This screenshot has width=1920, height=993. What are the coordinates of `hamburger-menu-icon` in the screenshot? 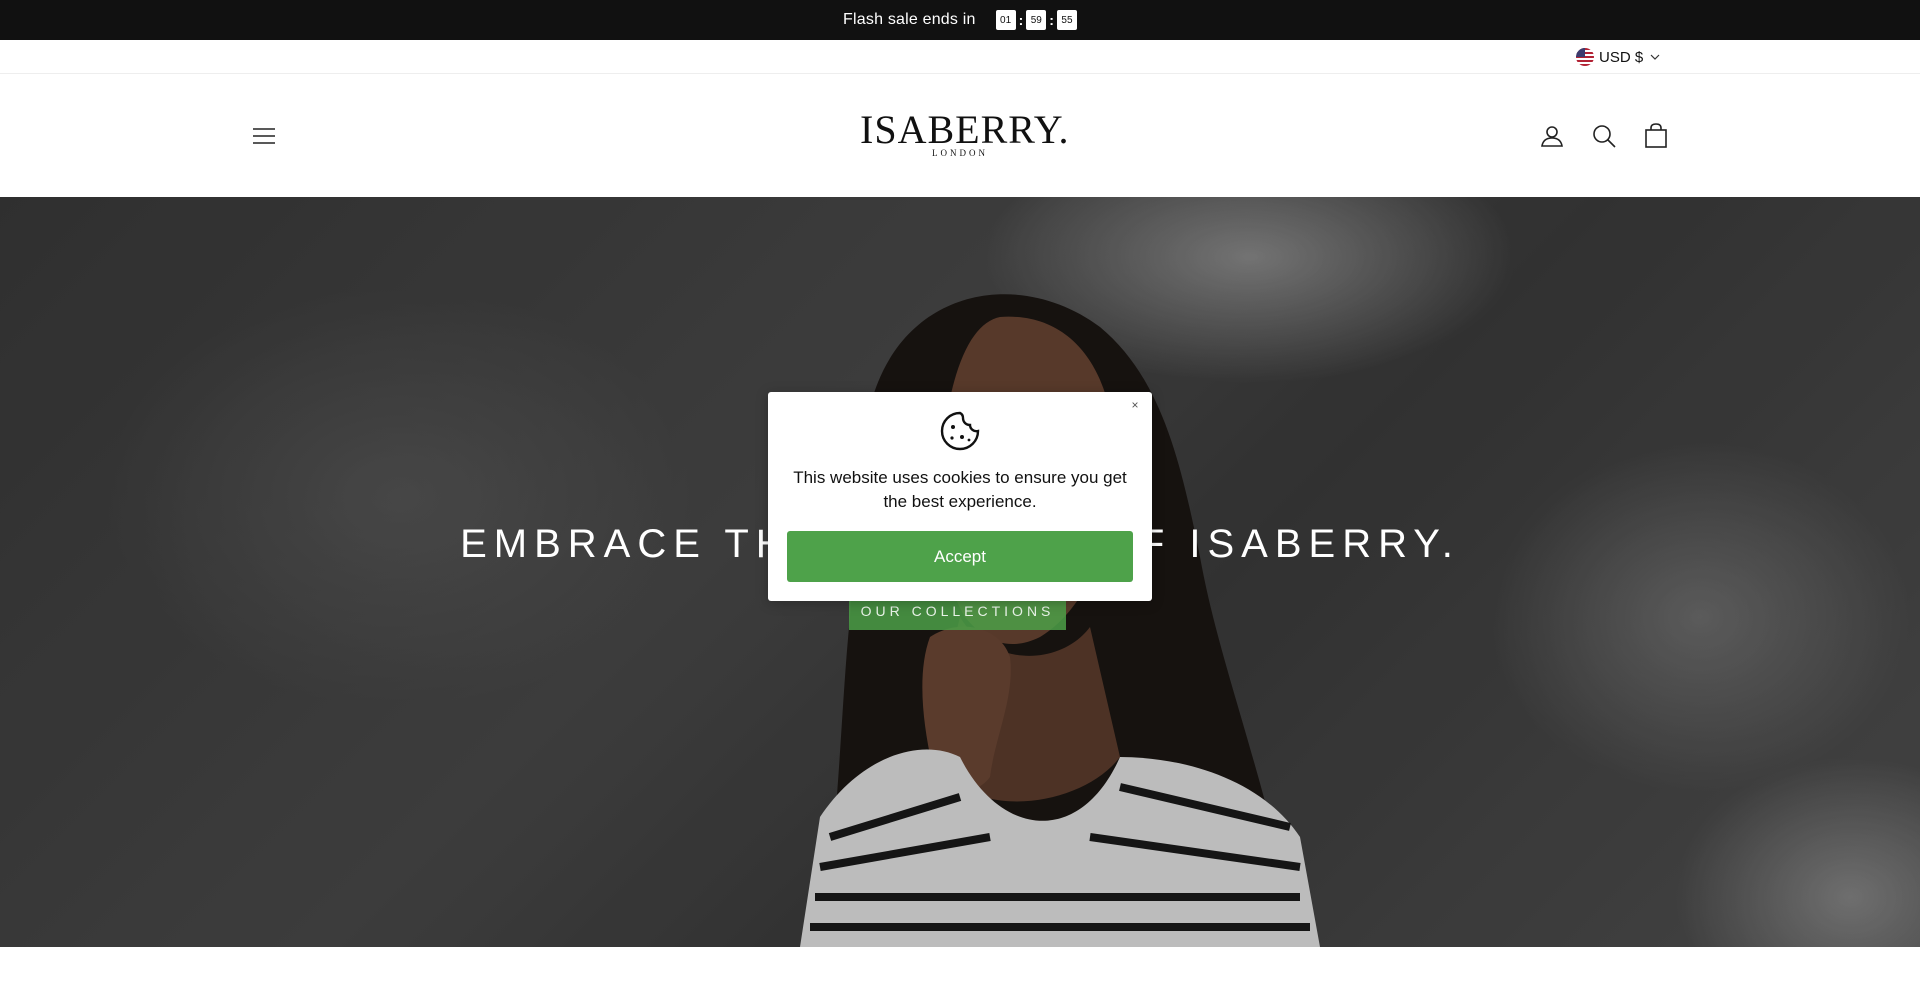 It's located at (264, 136).